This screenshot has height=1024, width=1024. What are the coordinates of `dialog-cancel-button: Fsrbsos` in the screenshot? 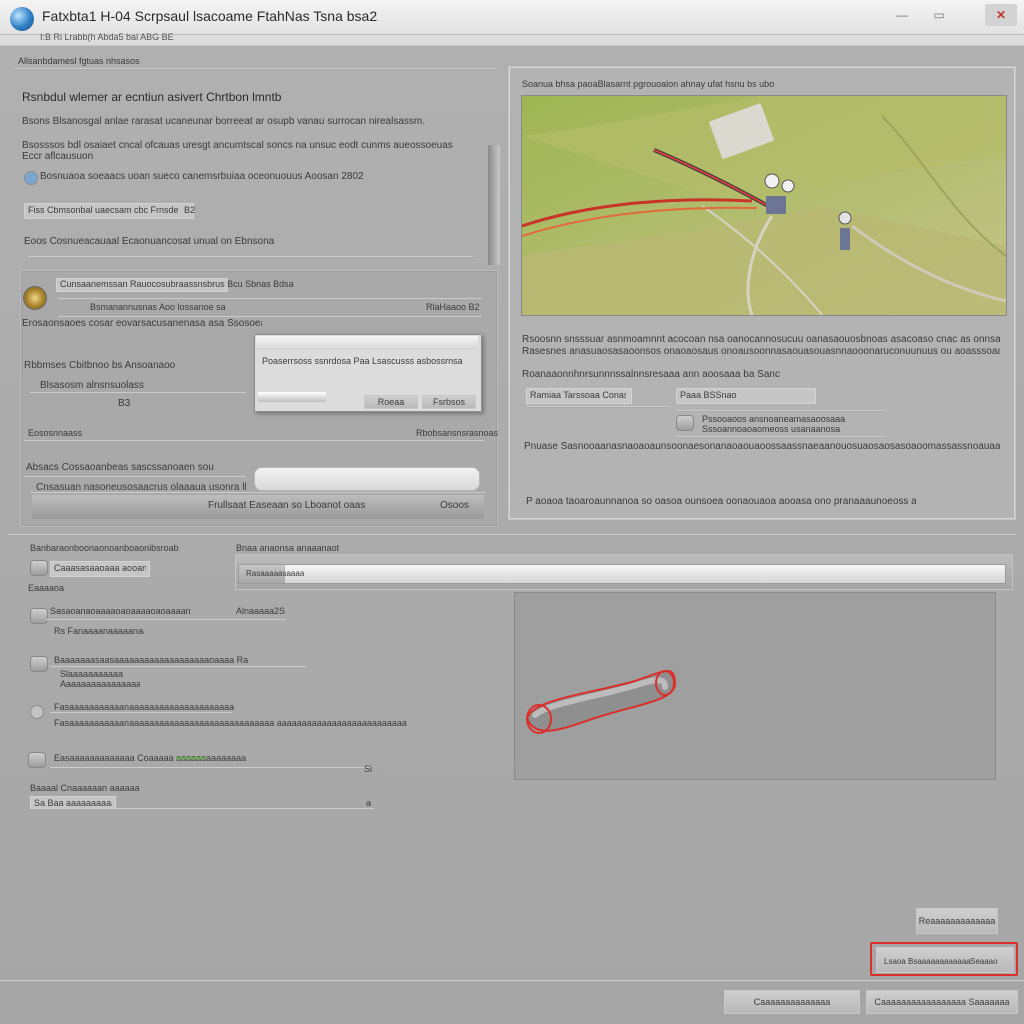 It's located at (449, 402).